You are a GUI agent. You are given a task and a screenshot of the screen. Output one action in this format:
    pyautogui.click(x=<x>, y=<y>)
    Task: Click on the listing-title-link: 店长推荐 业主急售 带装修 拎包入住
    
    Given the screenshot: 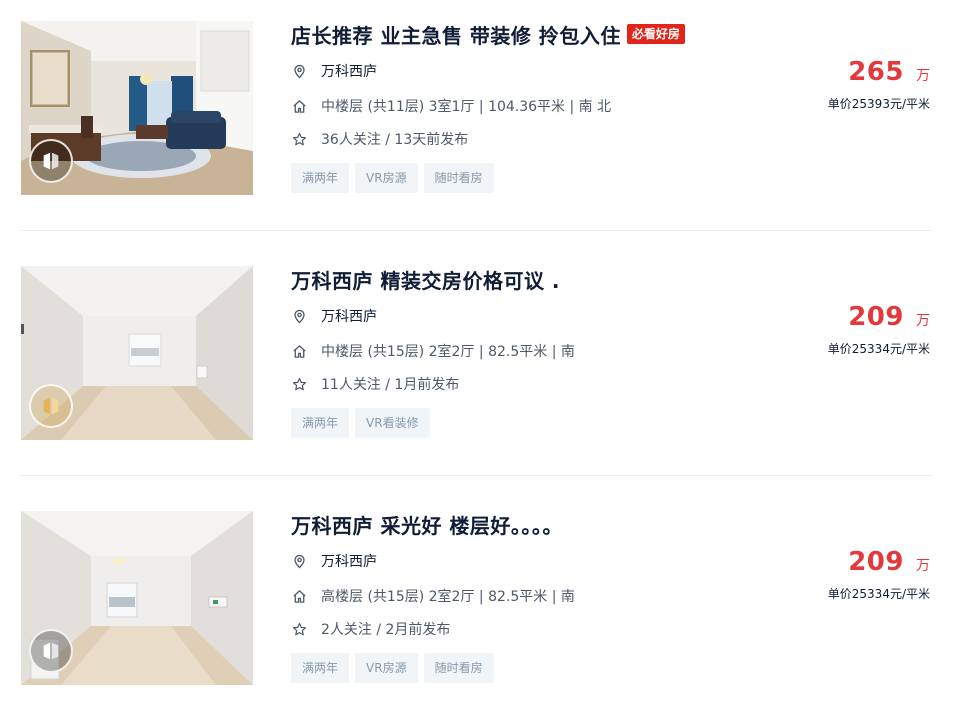 What is the action you would take?
    pyautogui.click(x=456, y=34)
    